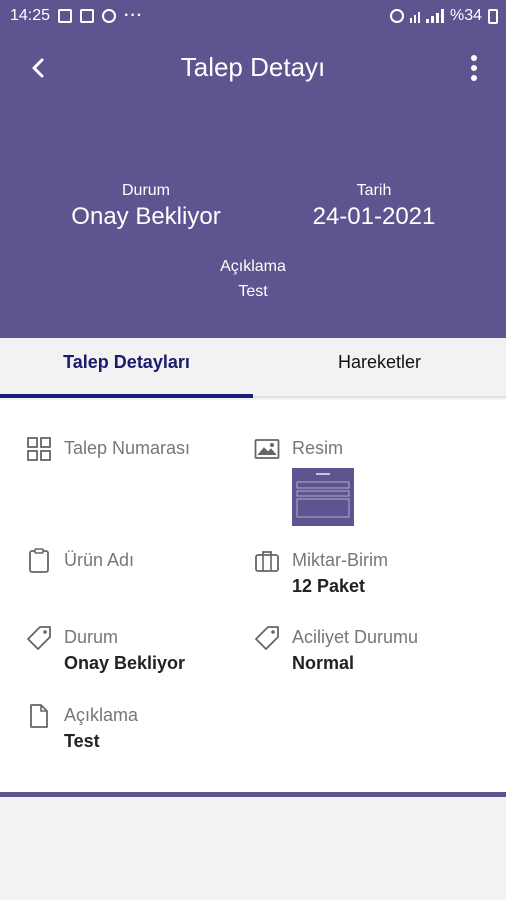  What do you see at coordinates (65, 16) in the screenshot?
I see `gallery-notification-icon` at bounding box center [65, 16].